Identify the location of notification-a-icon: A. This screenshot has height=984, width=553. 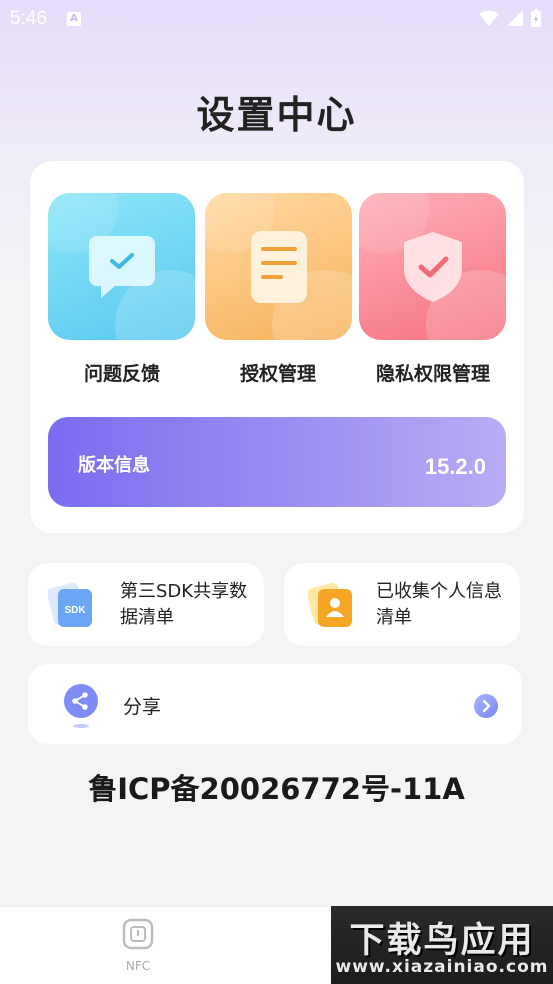
(73, 19).